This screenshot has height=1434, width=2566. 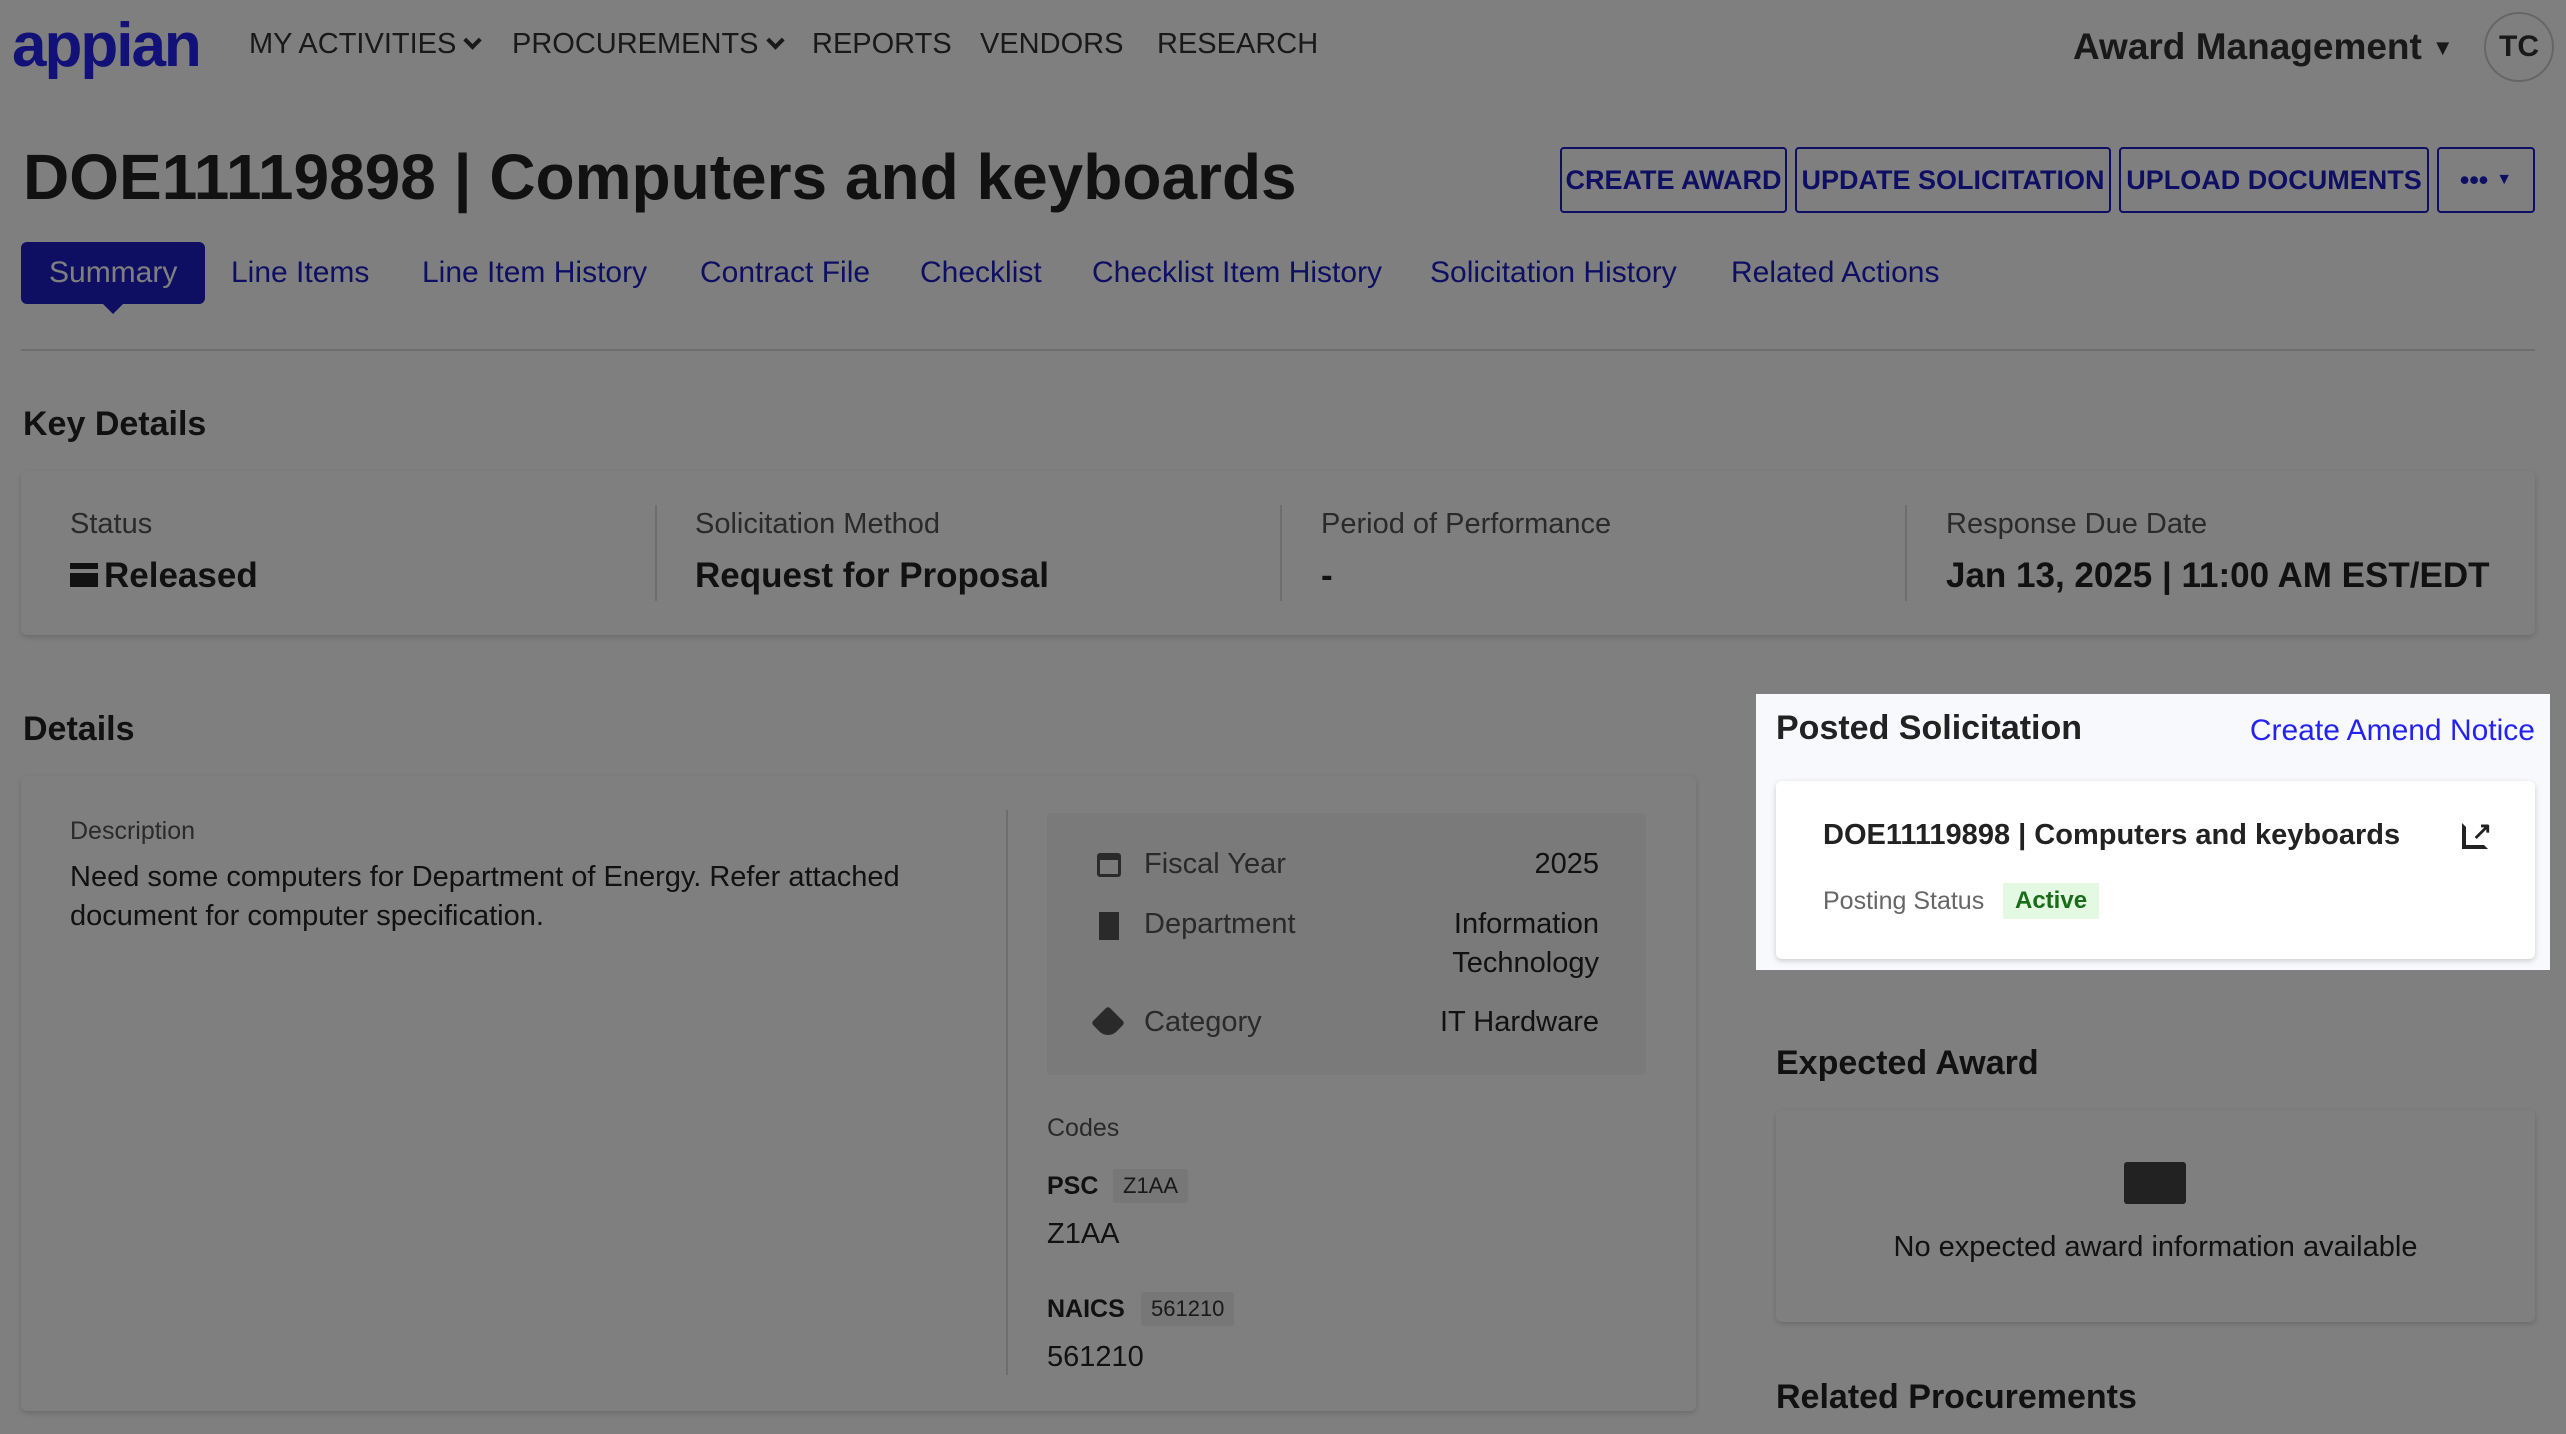 I want to click on posted-solicitation-heading: Posted Solicitation, so click(x=1929, y=728).